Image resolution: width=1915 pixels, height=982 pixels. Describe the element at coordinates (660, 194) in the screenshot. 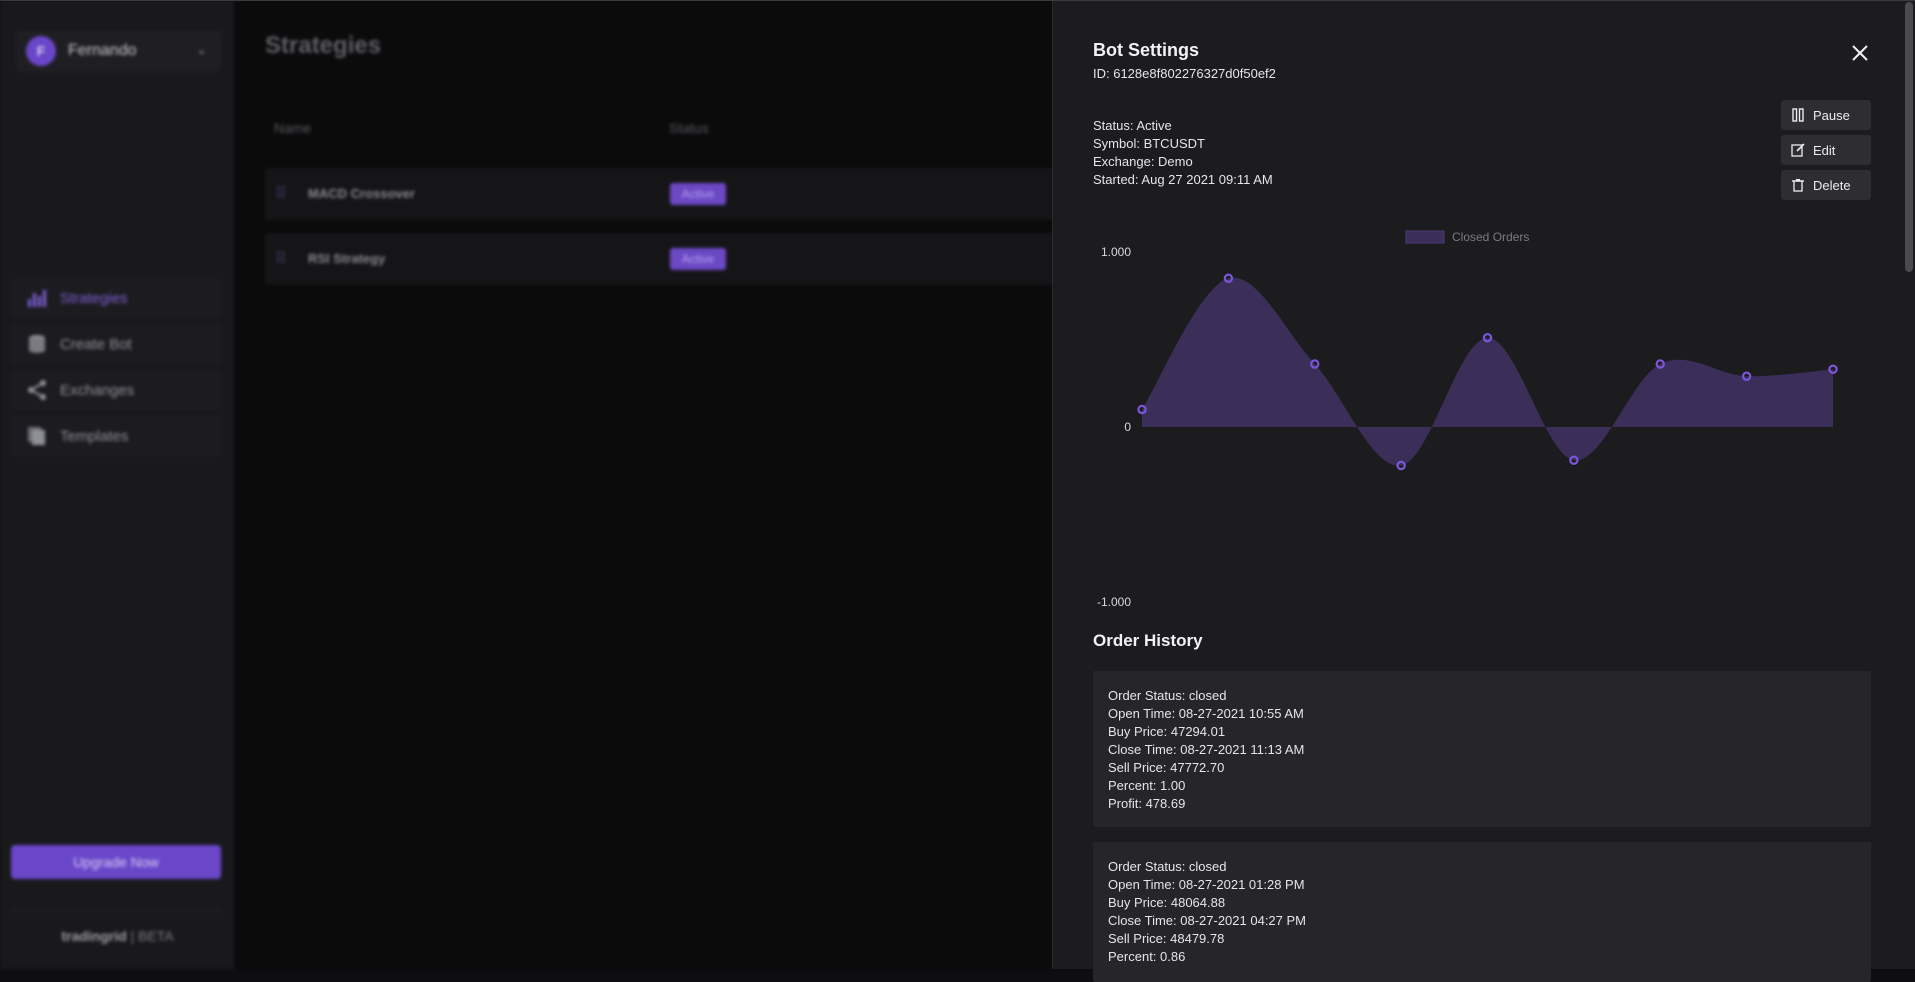

I see `table-row: ⠿ MACD Crossover Active` at that location.